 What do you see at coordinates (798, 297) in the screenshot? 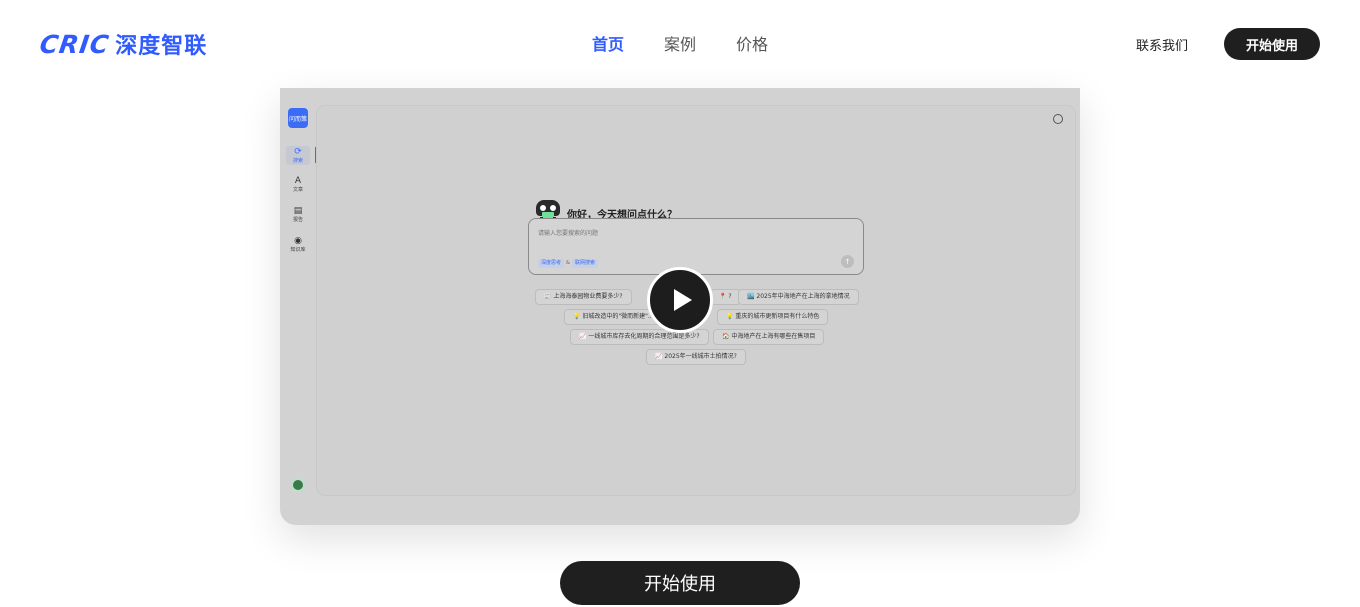
I see `suggestion-chip: 🏙️ 2025年中海地产在上海的拿地情况` at bounding box center [798, 297].